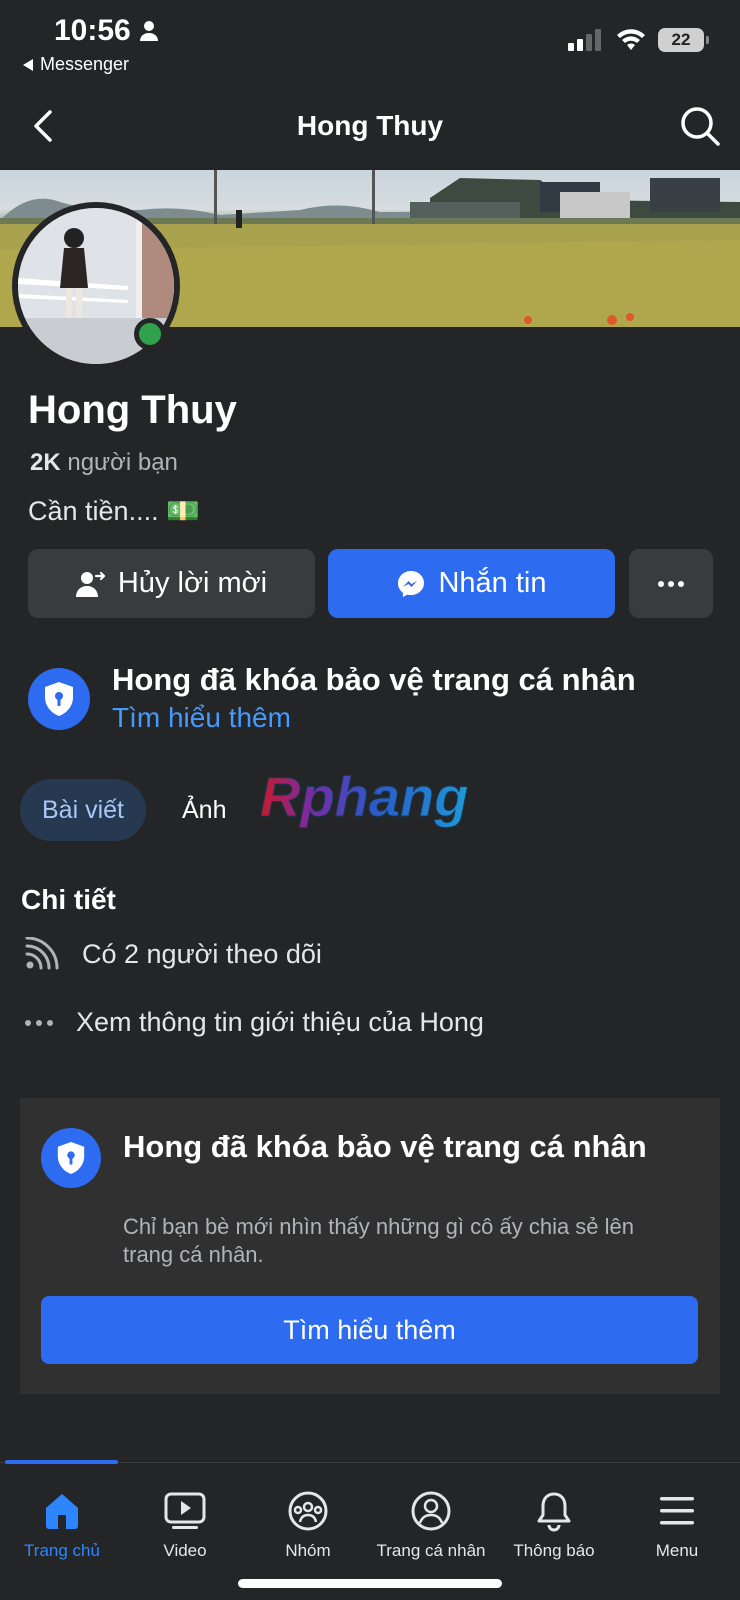 The height and width of the screenshot is (1600, 740). What do you see at coordinates (192, 583) in the screenshot?
I see `cancel-request-label: Hủy lời mời` at bounding box center [192, 583].